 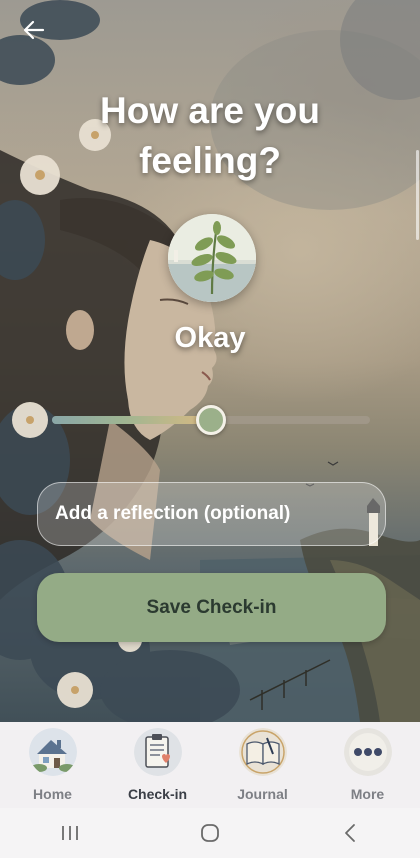 I want to click on system-home-button, so click(x=210, y=833).